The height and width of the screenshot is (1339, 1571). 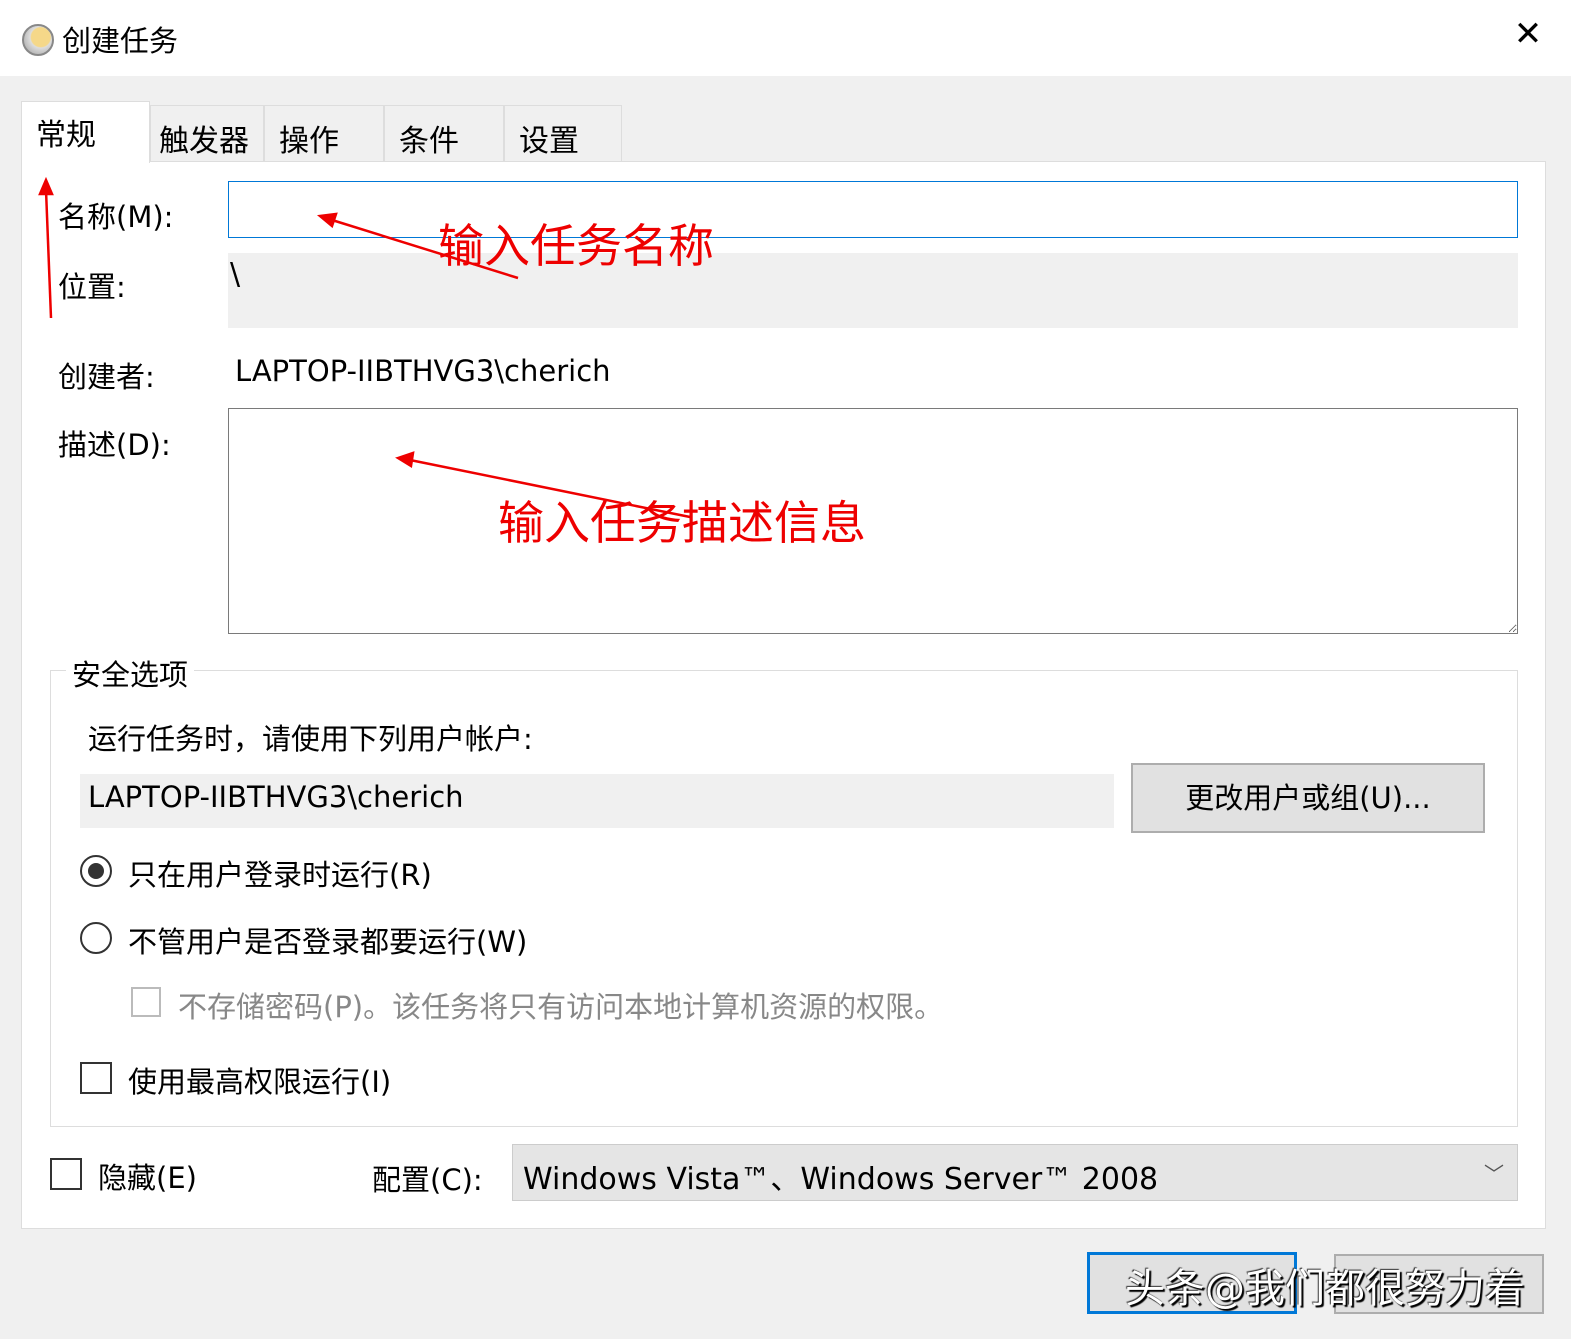 I want to click on annotation-name-hint: 输入任务名称, so click(x=576, y=246).